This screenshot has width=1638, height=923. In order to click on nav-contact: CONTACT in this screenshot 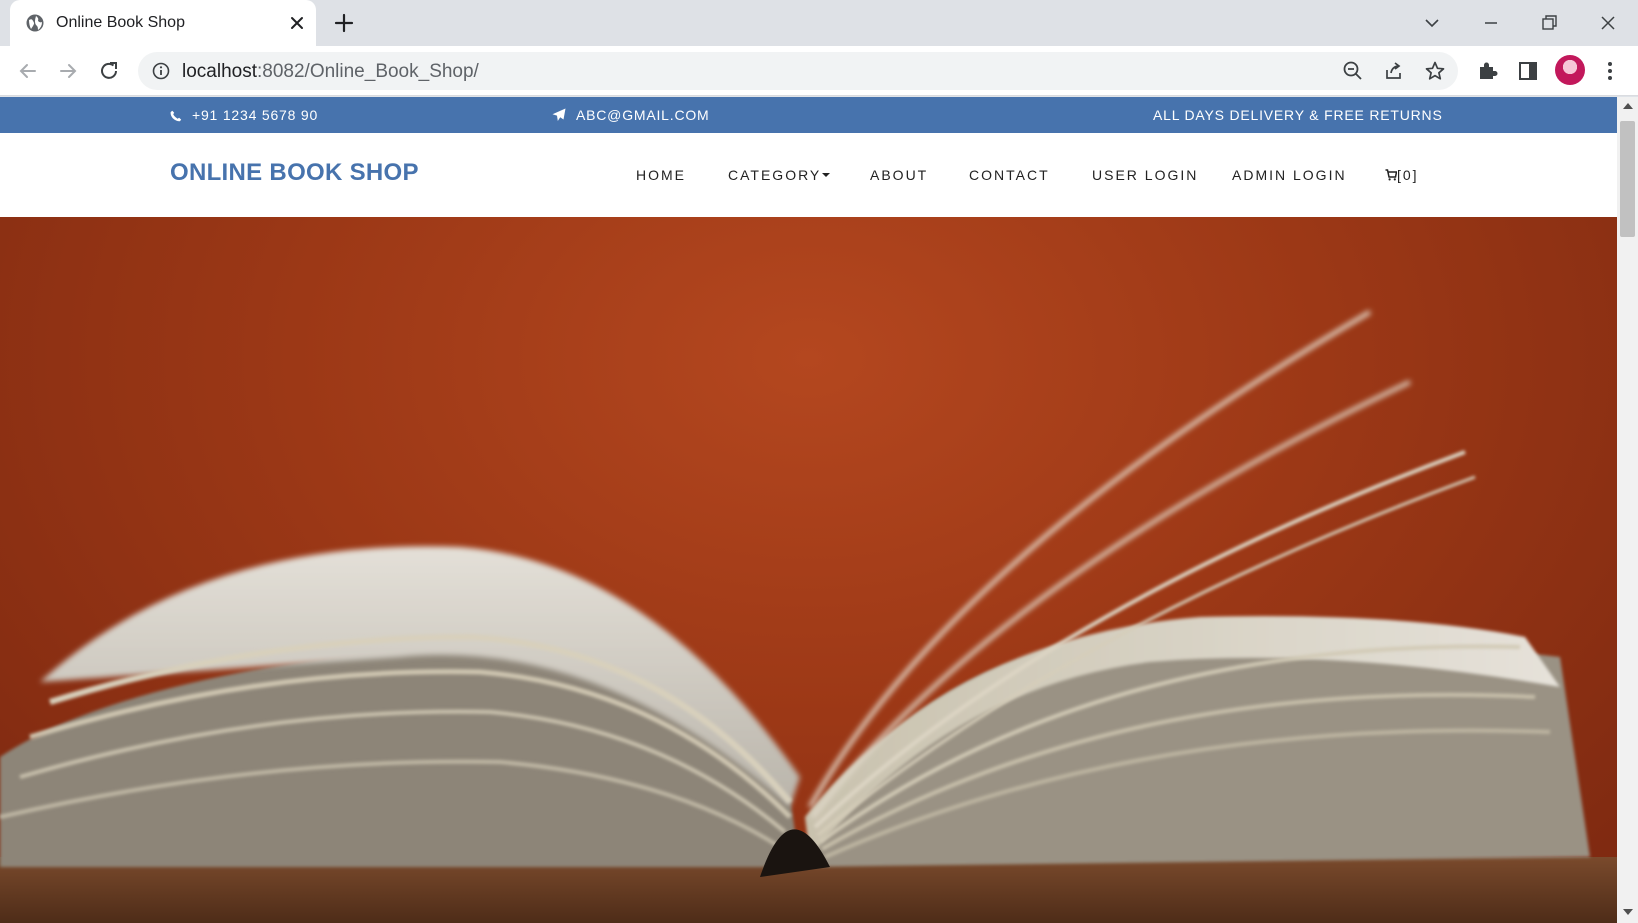, I will do `click(1009, 175)`.